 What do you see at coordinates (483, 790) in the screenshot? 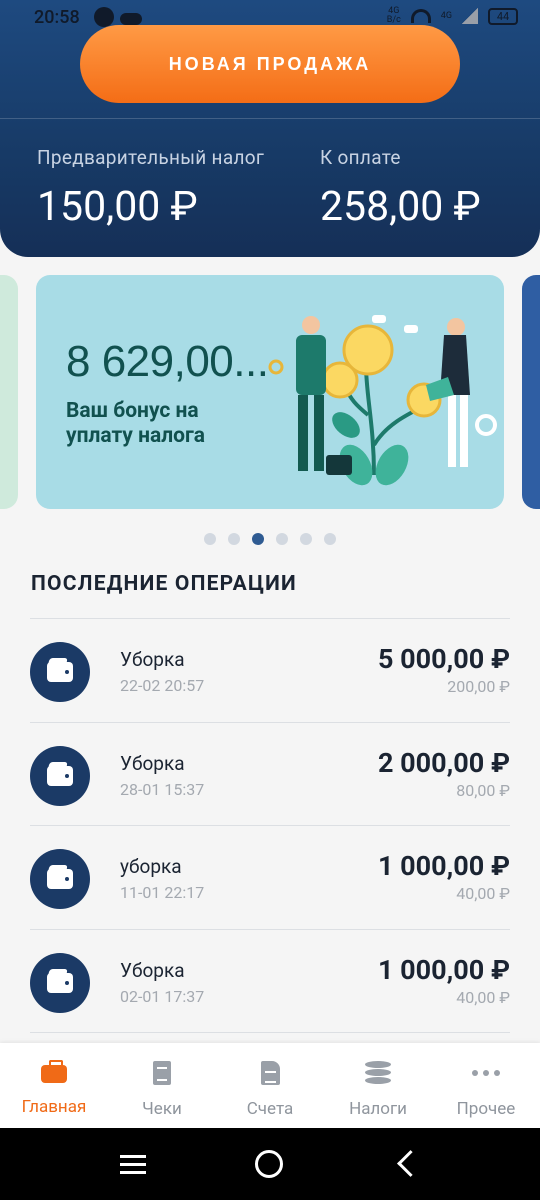
I see `operation-tax: 80,00 ₽` at bounding box center [483, 790].